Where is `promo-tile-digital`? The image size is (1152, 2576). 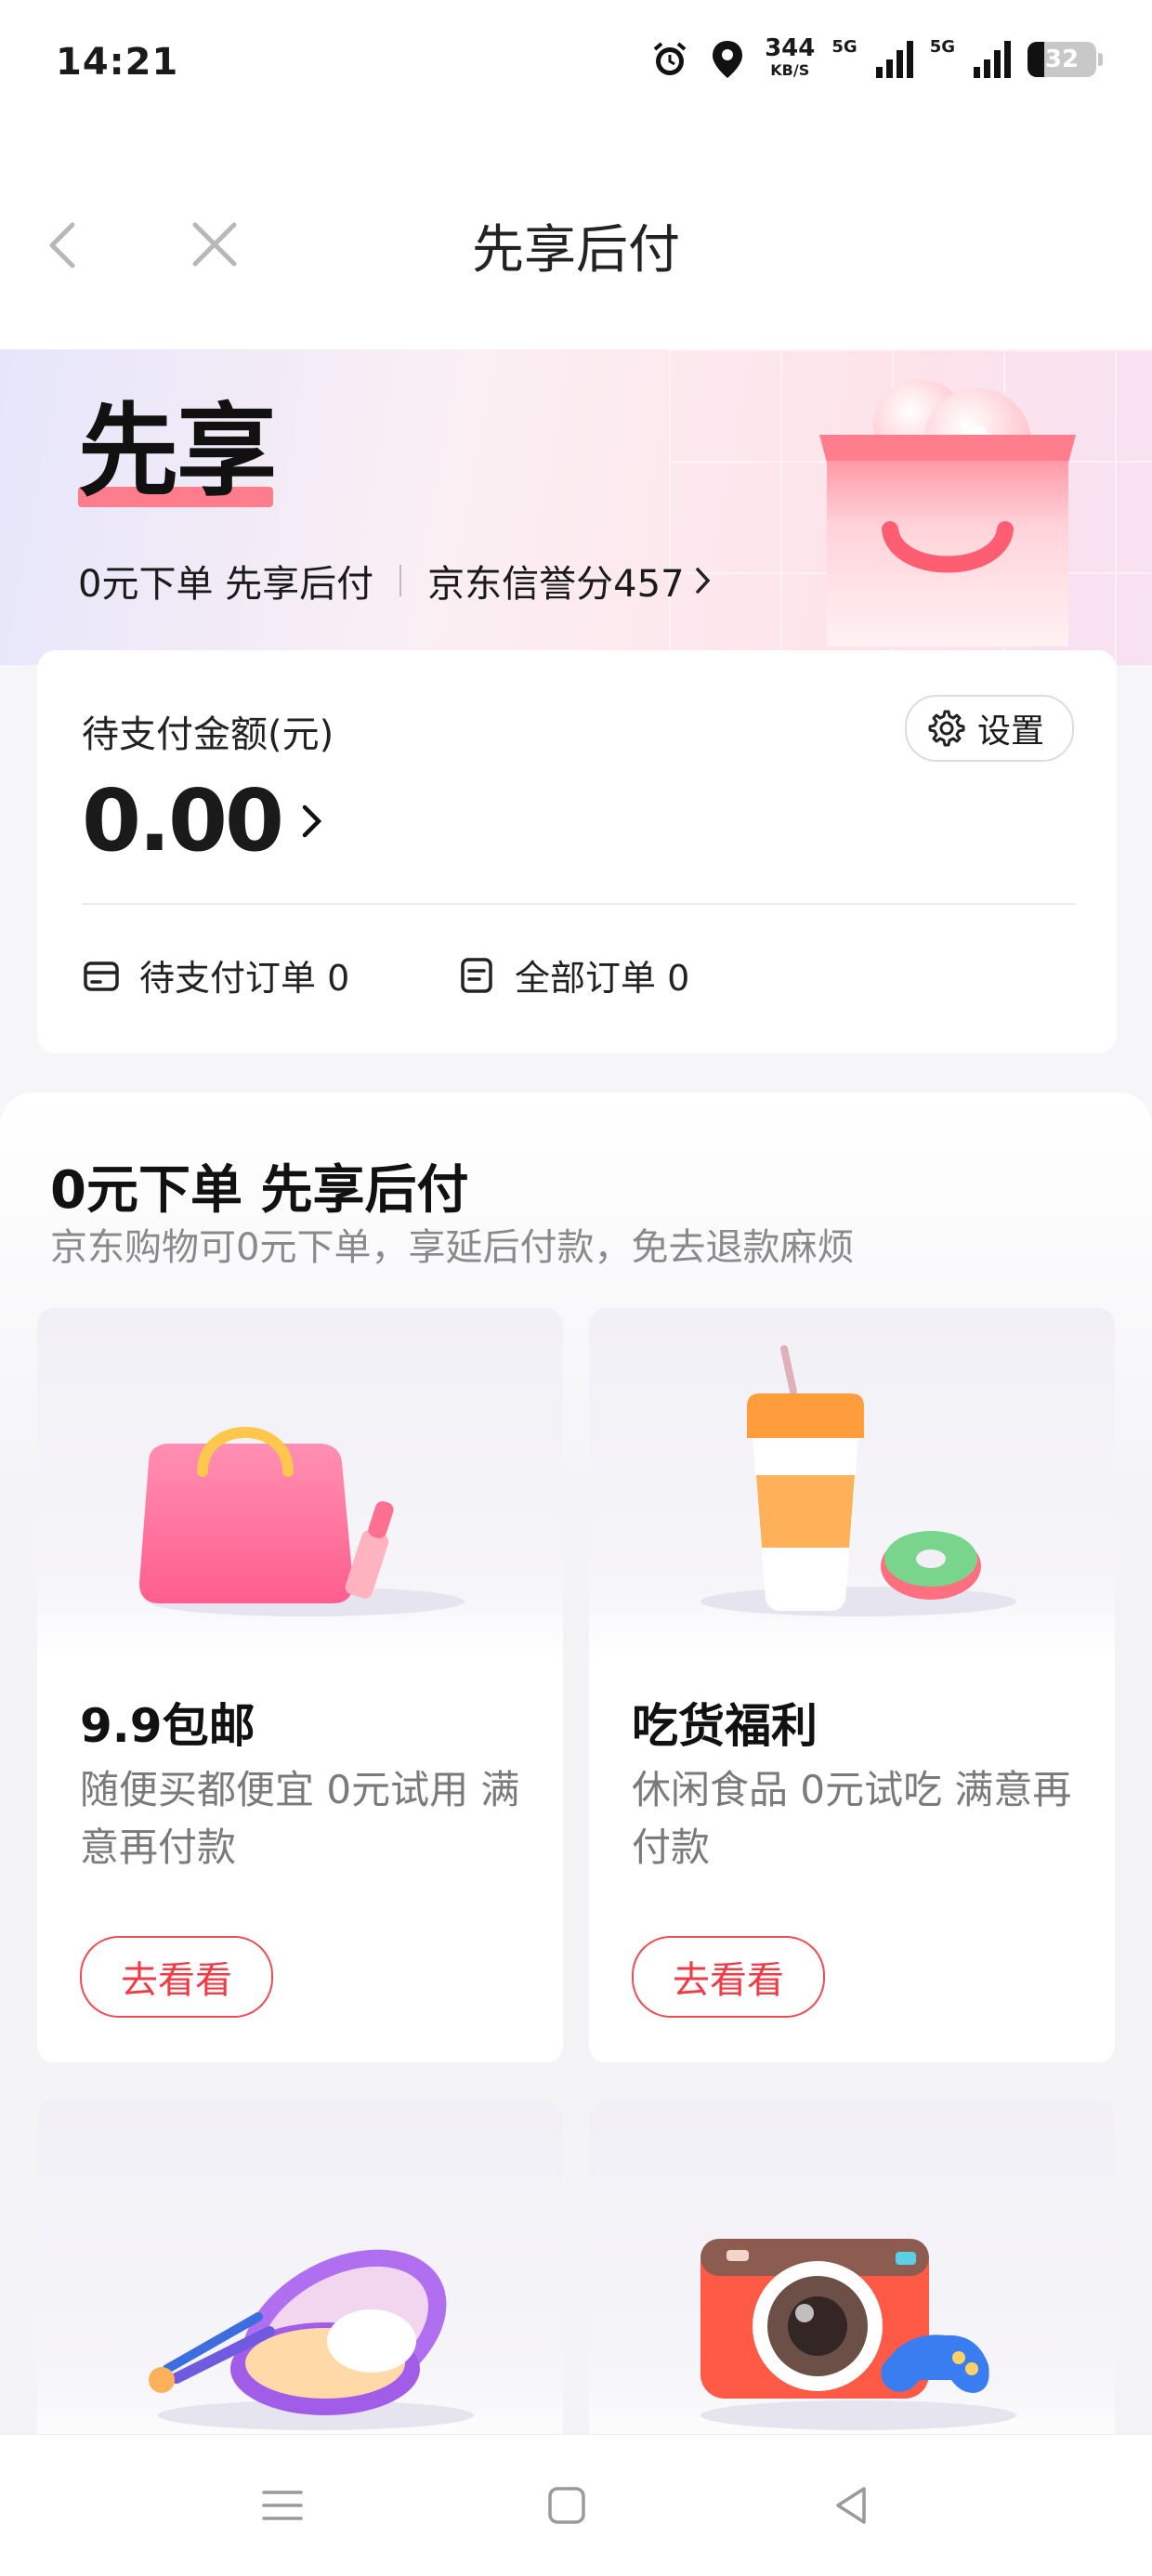
promo-tile-digital is located at coordinates (852, 2275).